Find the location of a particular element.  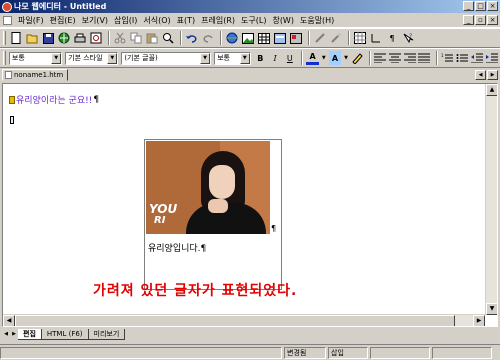

paragraph-icon: ¶ is located at coordinates (392, 38).